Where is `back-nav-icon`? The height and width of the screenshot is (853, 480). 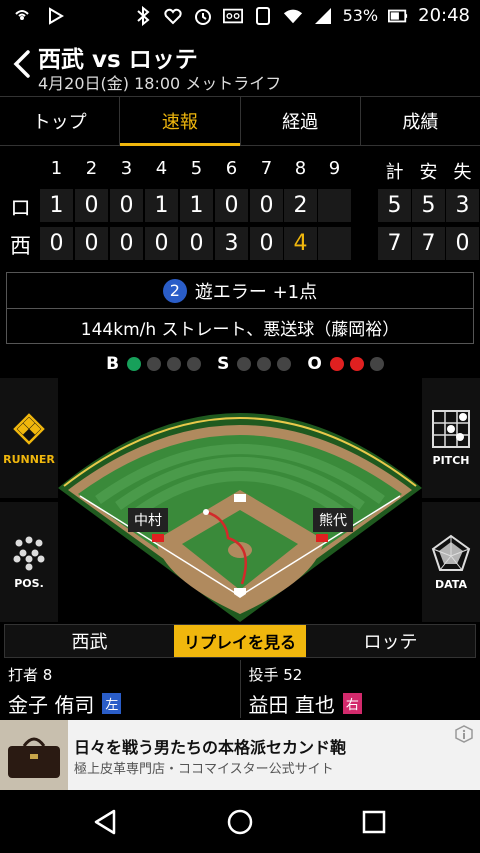
back-nav-icon is located at coordinates (106, 822).